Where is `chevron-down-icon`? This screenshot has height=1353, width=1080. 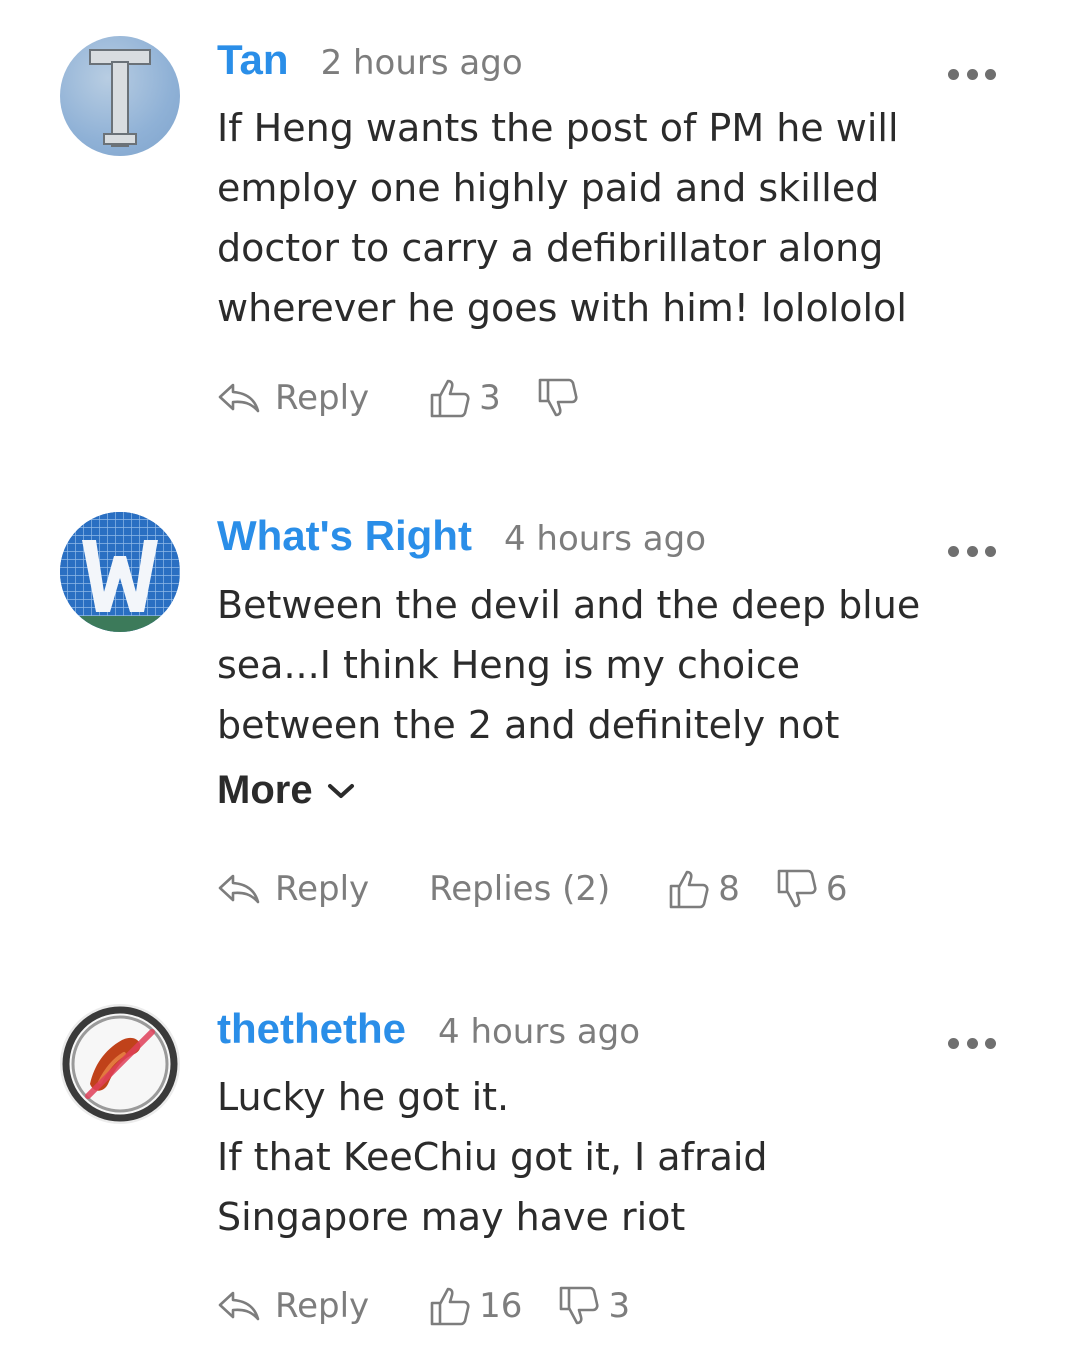 chevron-down-icon is located at coordinates (340, 790).